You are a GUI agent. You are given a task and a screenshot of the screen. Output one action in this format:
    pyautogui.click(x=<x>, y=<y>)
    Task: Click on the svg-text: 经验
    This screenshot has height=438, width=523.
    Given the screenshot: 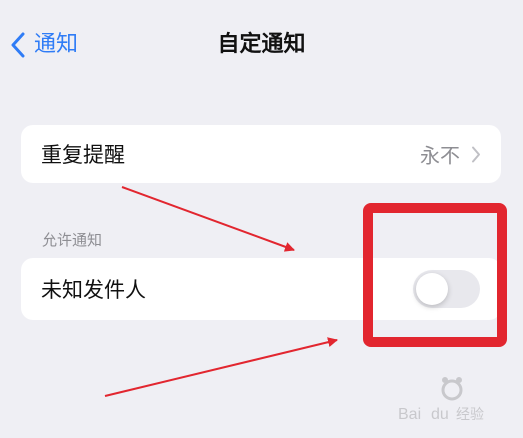 What is the action you would take?
    pyautogui.click(x=470, y=414)
    